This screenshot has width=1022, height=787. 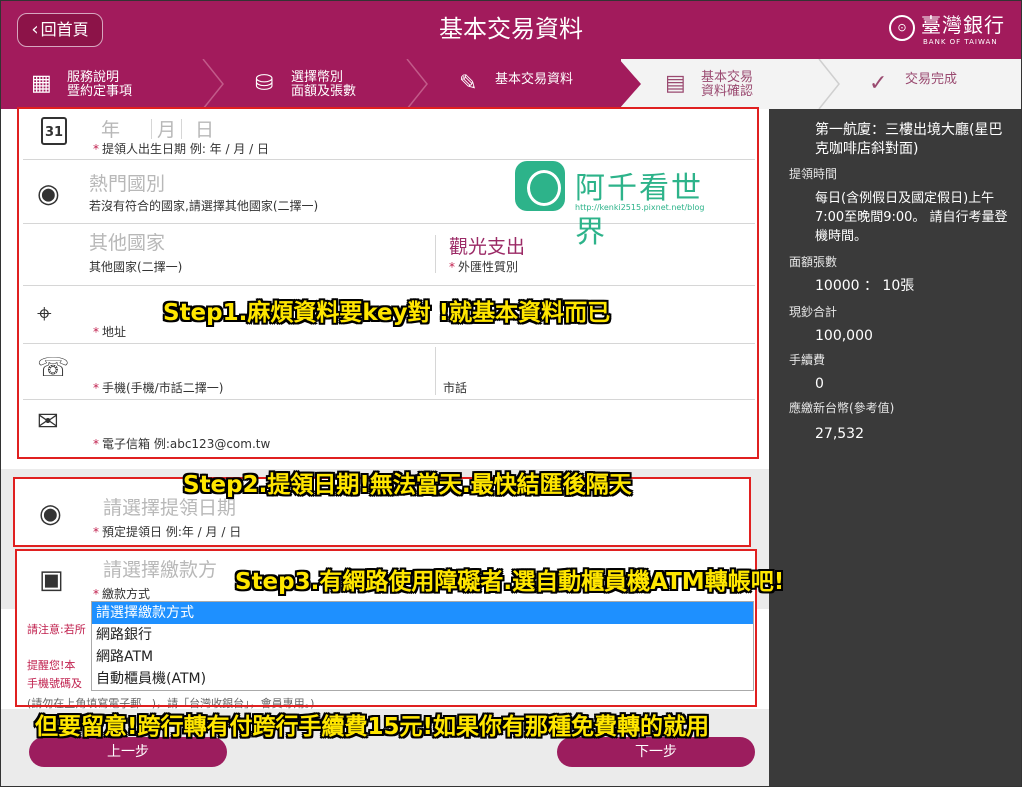 What do you see at coordinates (963, 25) in the screenshot?
I see `bank-name: 臺灣銀行` at bounding box center [963, 25].